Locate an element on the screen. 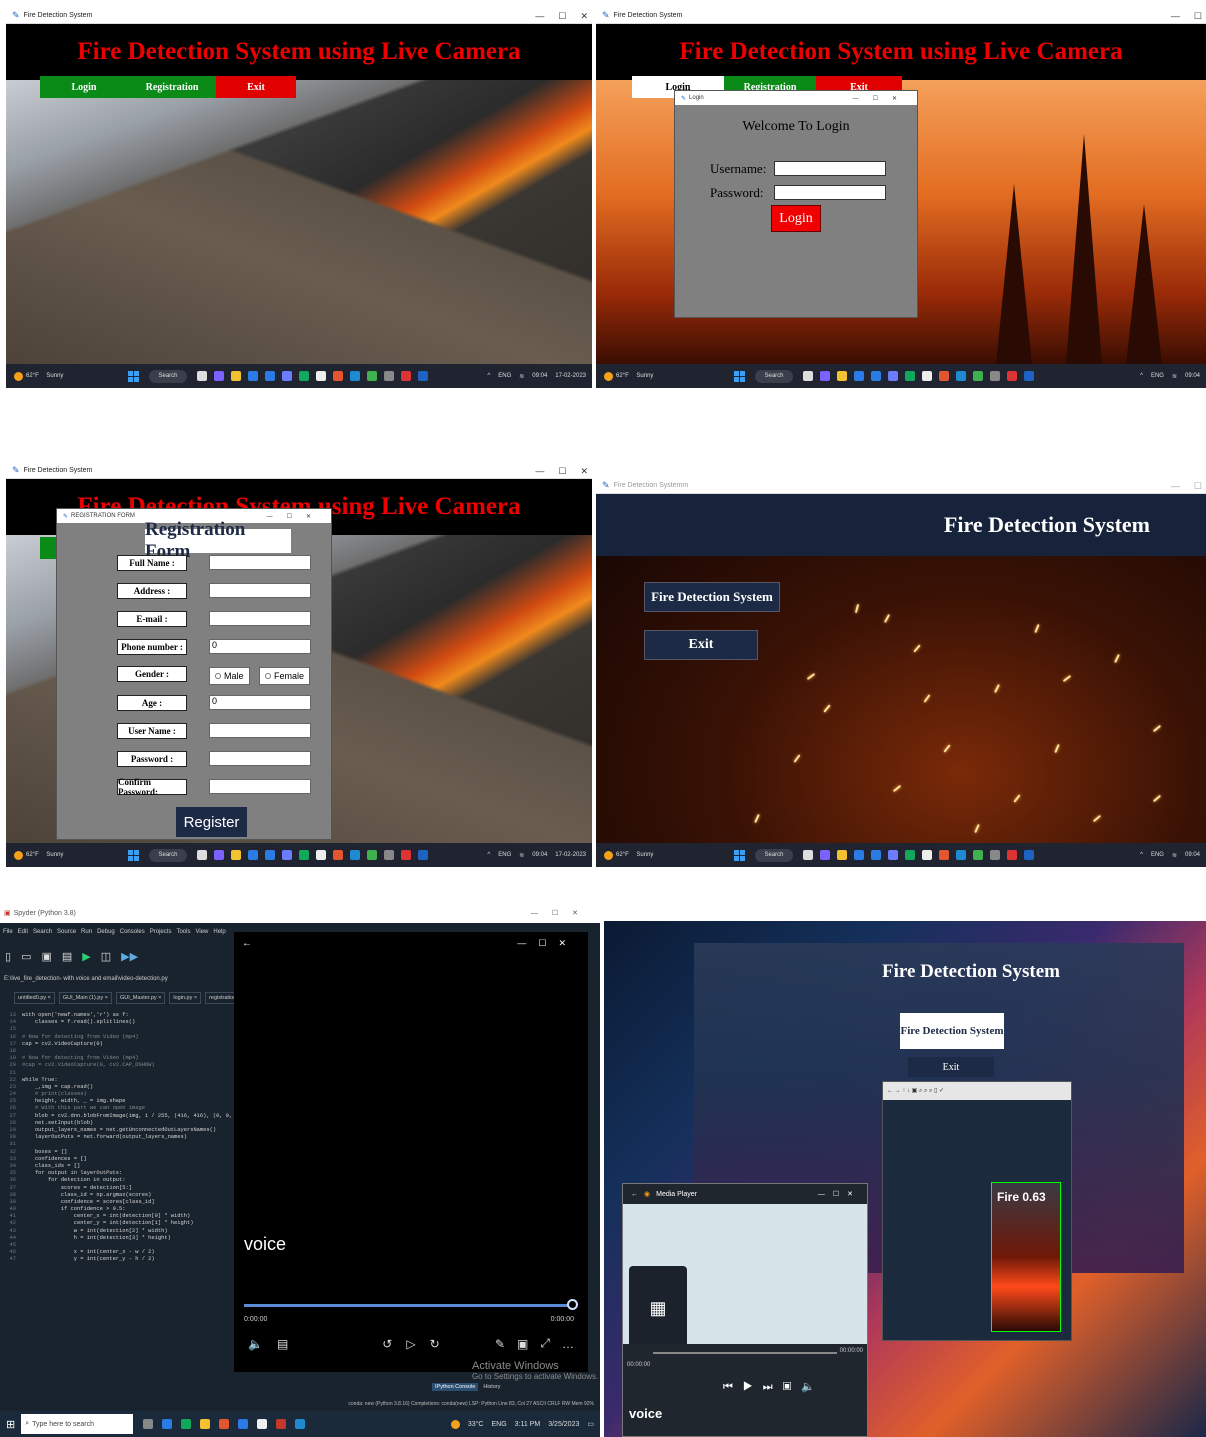 The image size is (1206, 1437). menu-item-file: File is located at coordinates (8, 932).